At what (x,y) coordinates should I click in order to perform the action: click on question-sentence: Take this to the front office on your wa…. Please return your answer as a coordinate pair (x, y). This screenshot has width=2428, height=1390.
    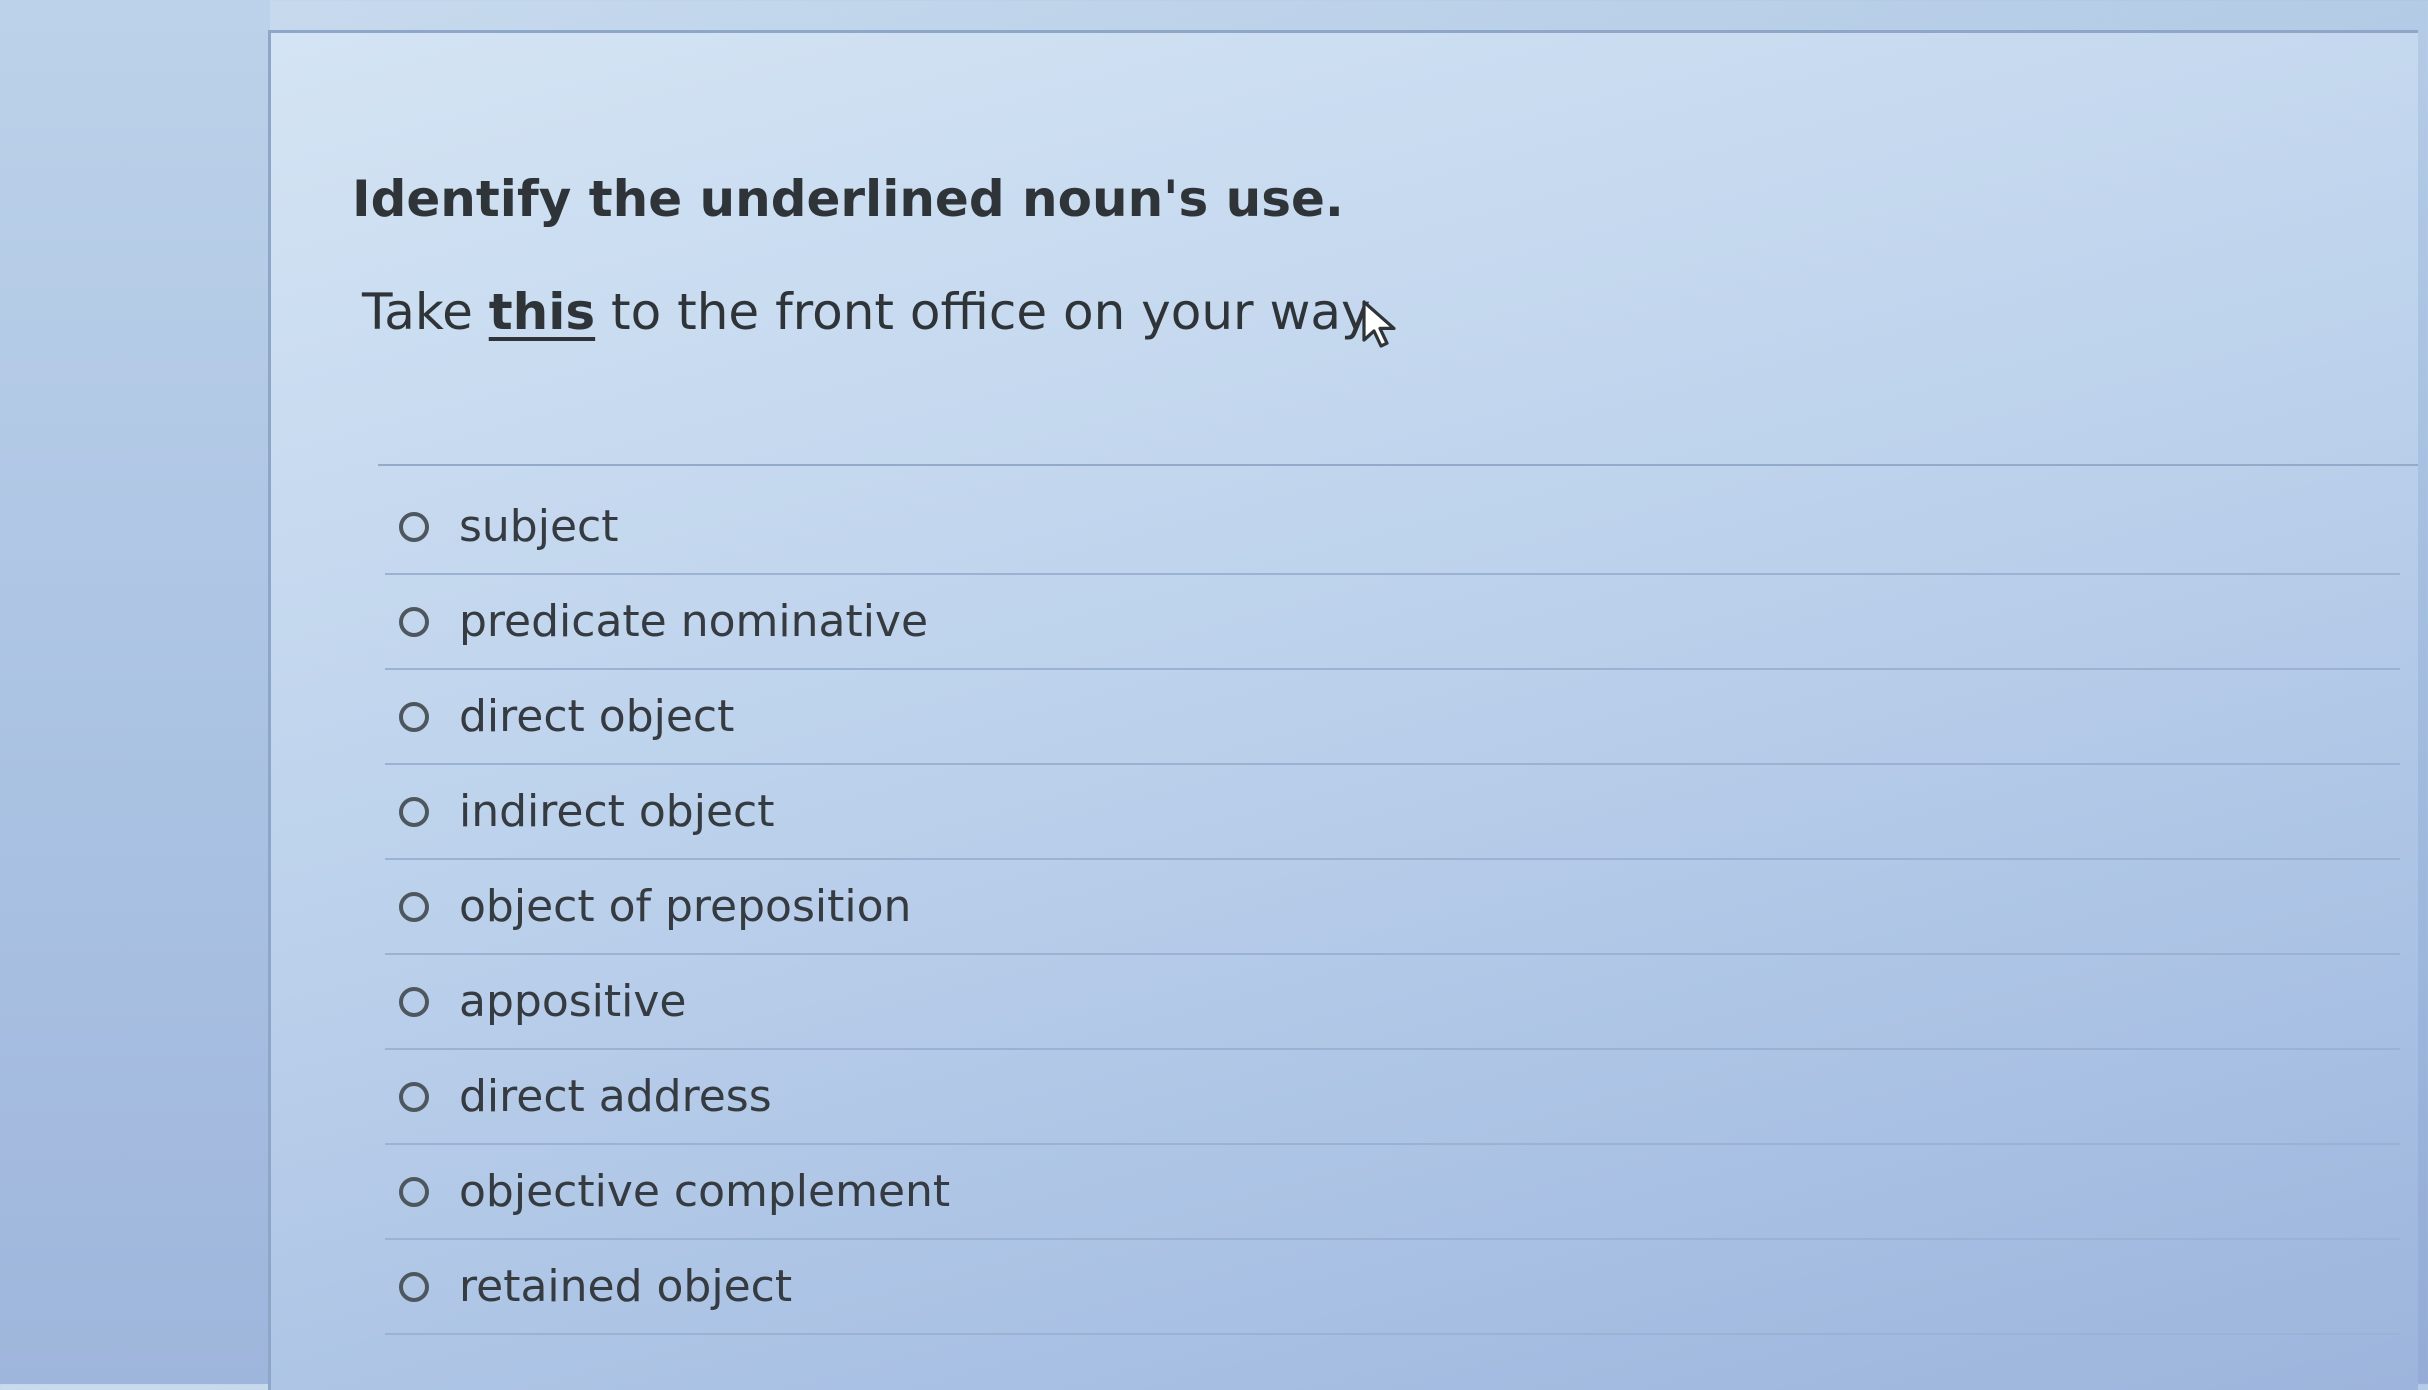
    Looking at the image, I should click on (870, 312).